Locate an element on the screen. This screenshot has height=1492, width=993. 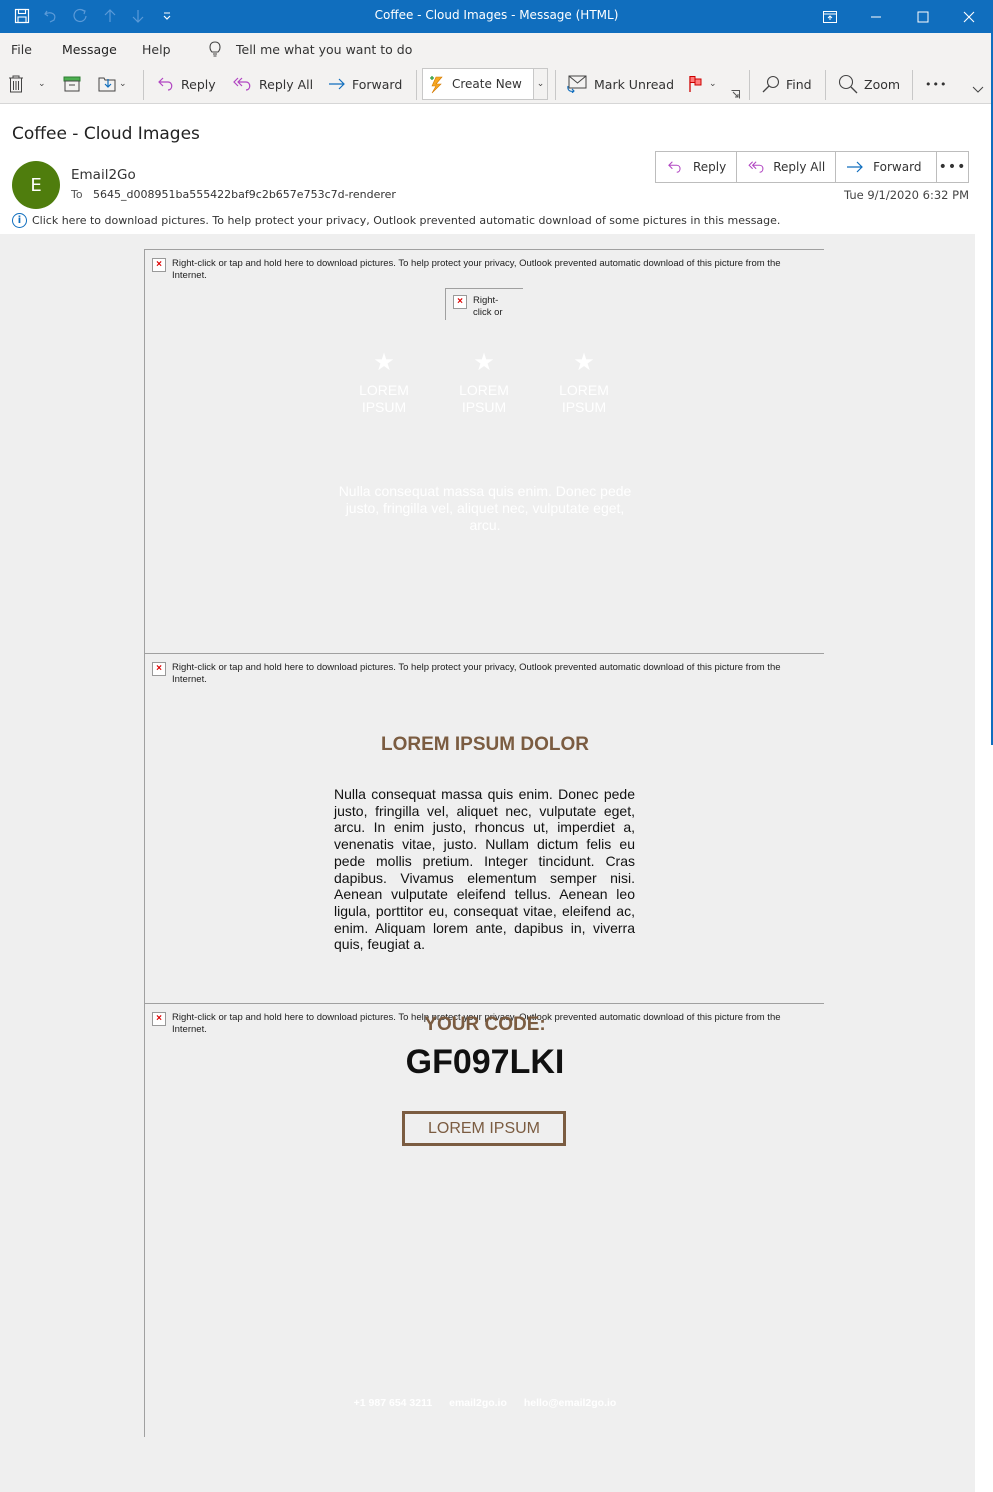
delete-button is located at coordinates (16, 84).